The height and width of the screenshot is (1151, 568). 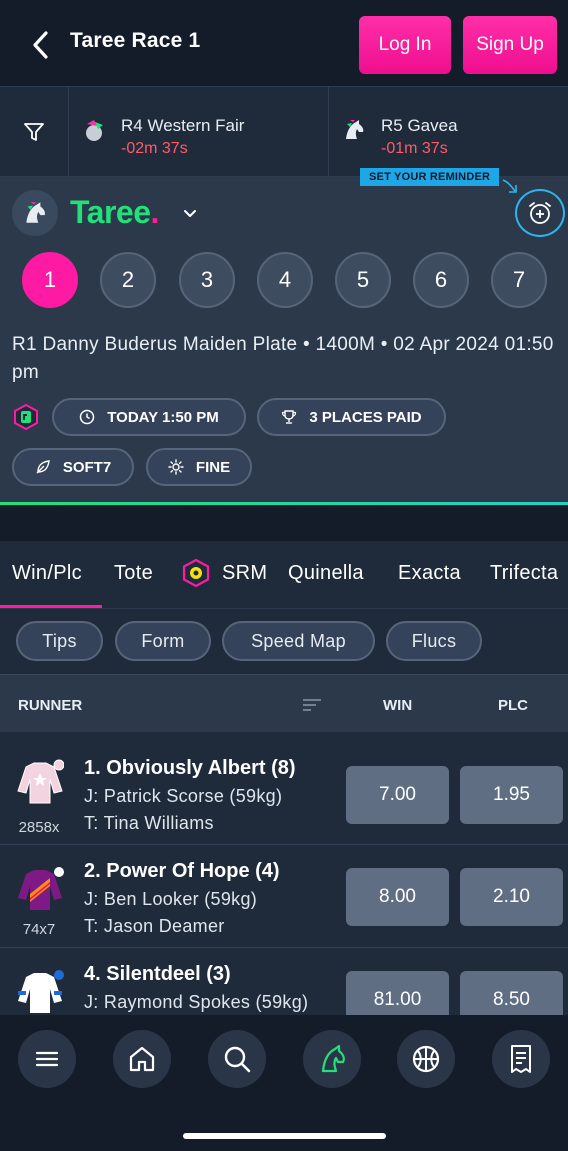 I want to click on place-odds-button: 2.10, so click(x=511, y=897).